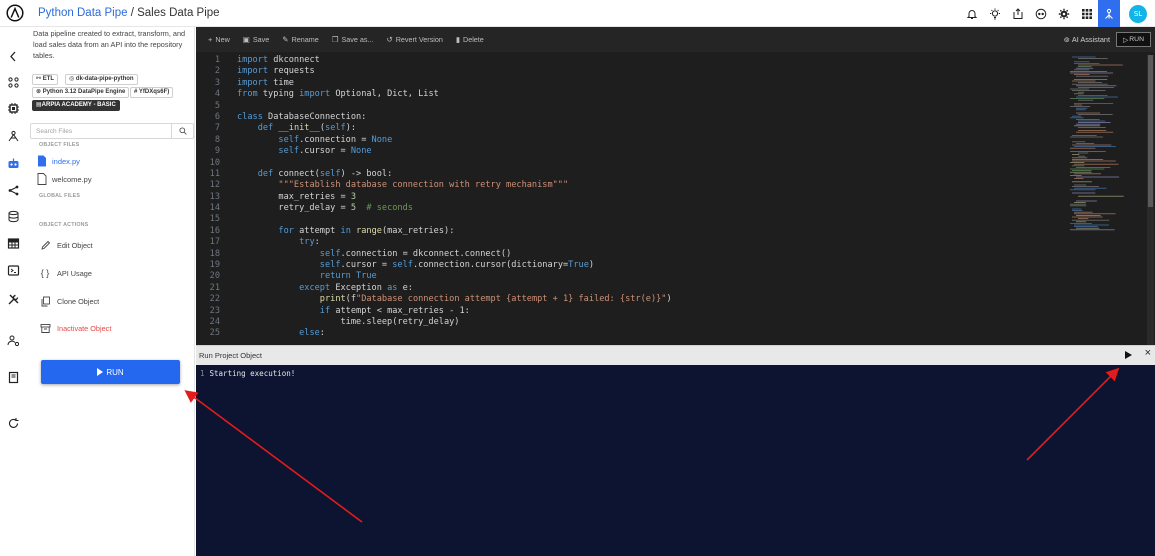  I want to click on code-line: 3 import time, so click(626, 83).